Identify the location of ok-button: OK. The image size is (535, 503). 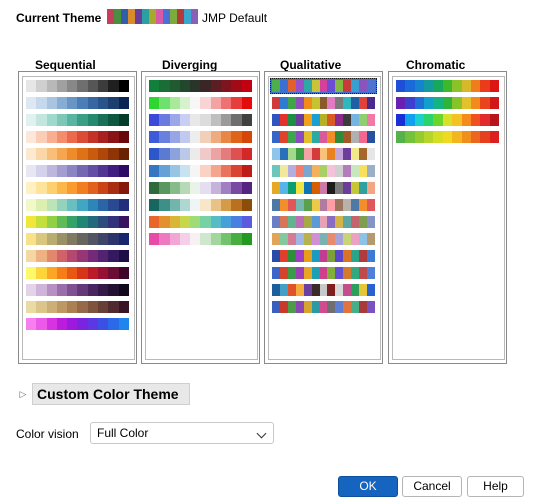
(368, 486).